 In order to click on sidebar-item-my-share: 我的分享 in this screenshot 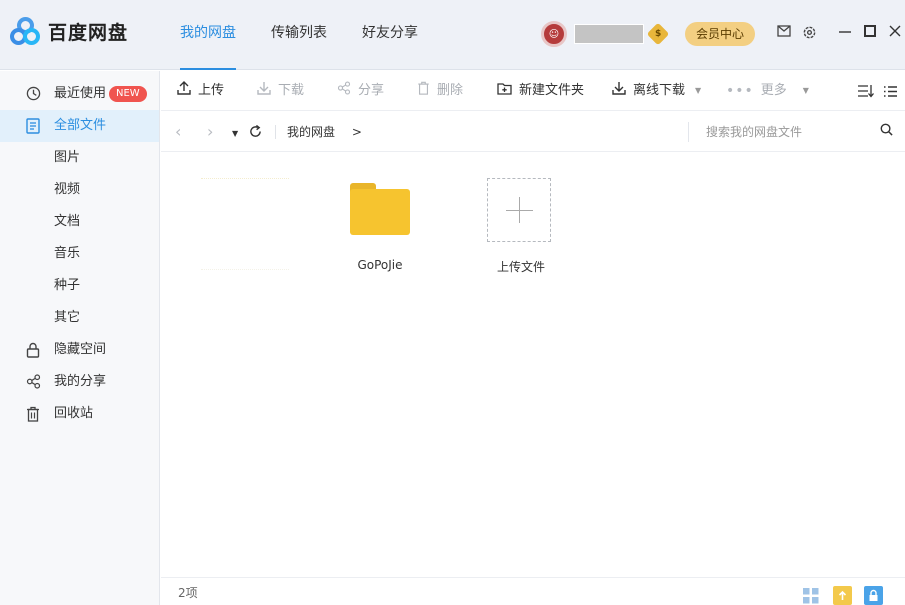, I will do `click(79, 382)`.